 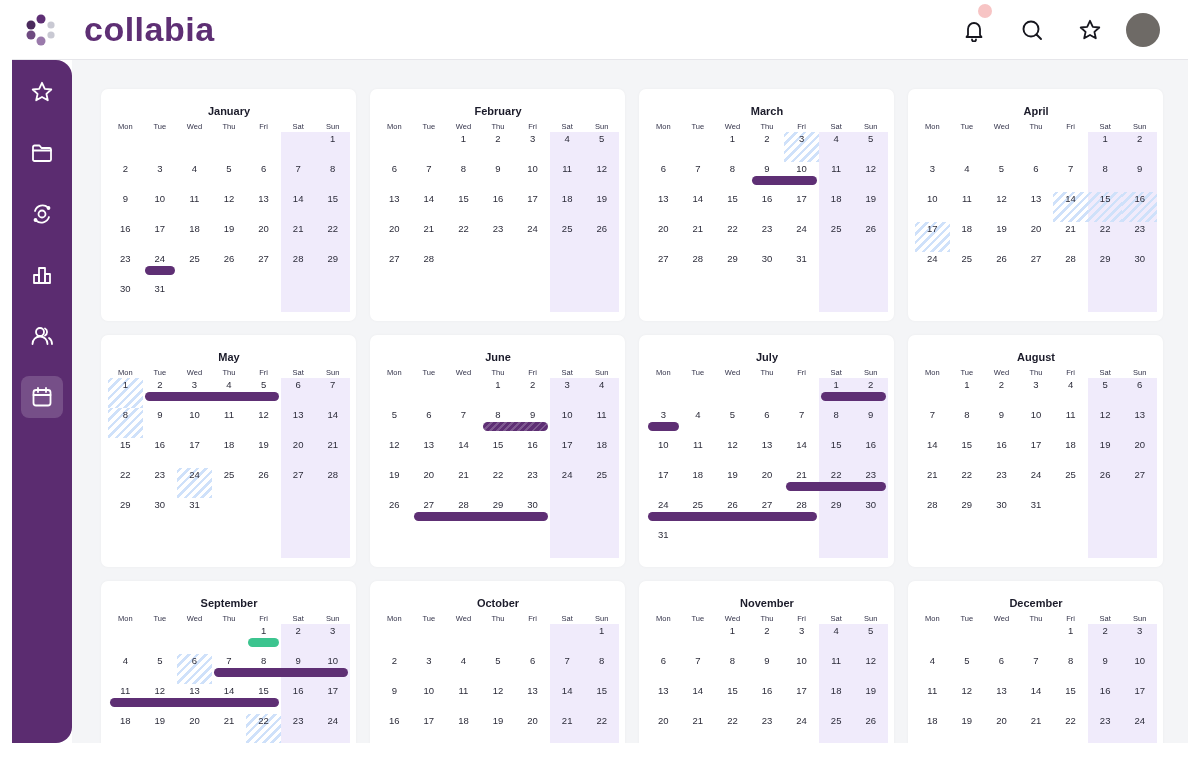 I want to click on event-bar, so click(x=160, y=270).